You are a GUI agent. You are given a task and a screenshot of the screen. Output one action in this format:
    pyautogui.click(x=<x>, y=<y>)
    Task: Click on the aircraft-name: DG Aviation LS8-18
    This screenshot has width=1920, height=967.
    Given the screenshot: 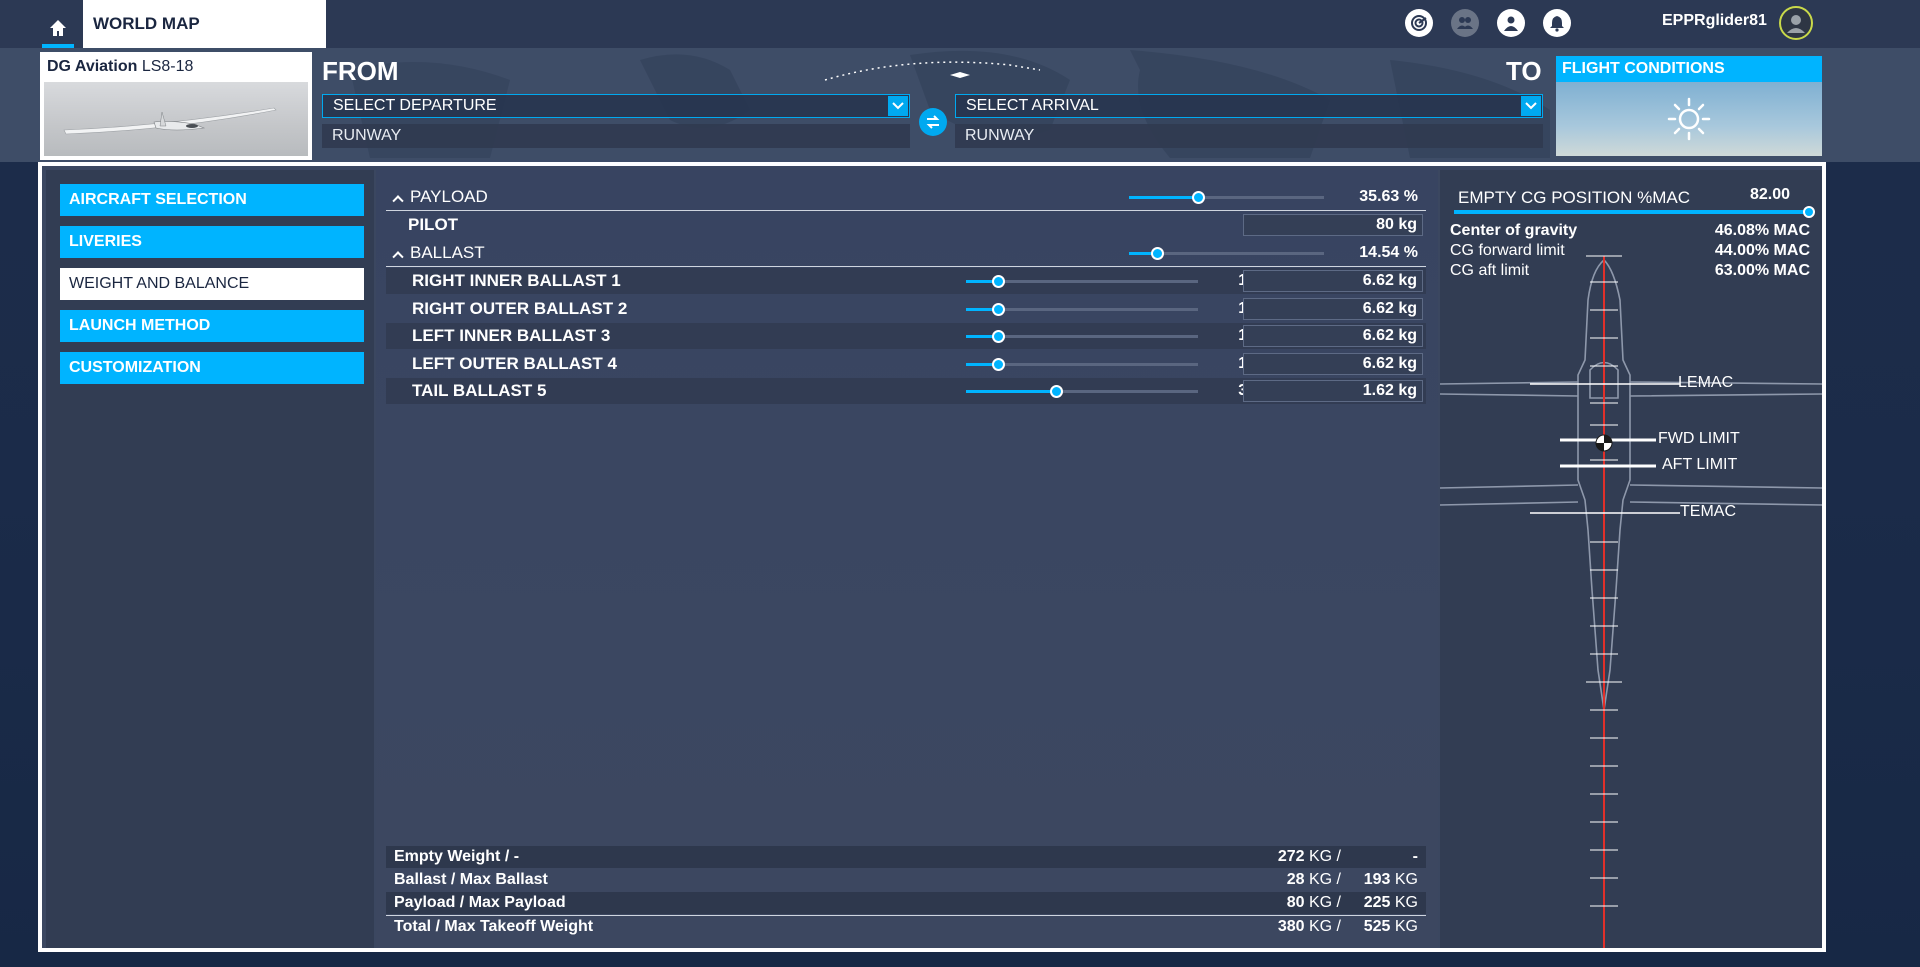 What is the action you would take?
    pyautogui.click(x=120, y=67)
    